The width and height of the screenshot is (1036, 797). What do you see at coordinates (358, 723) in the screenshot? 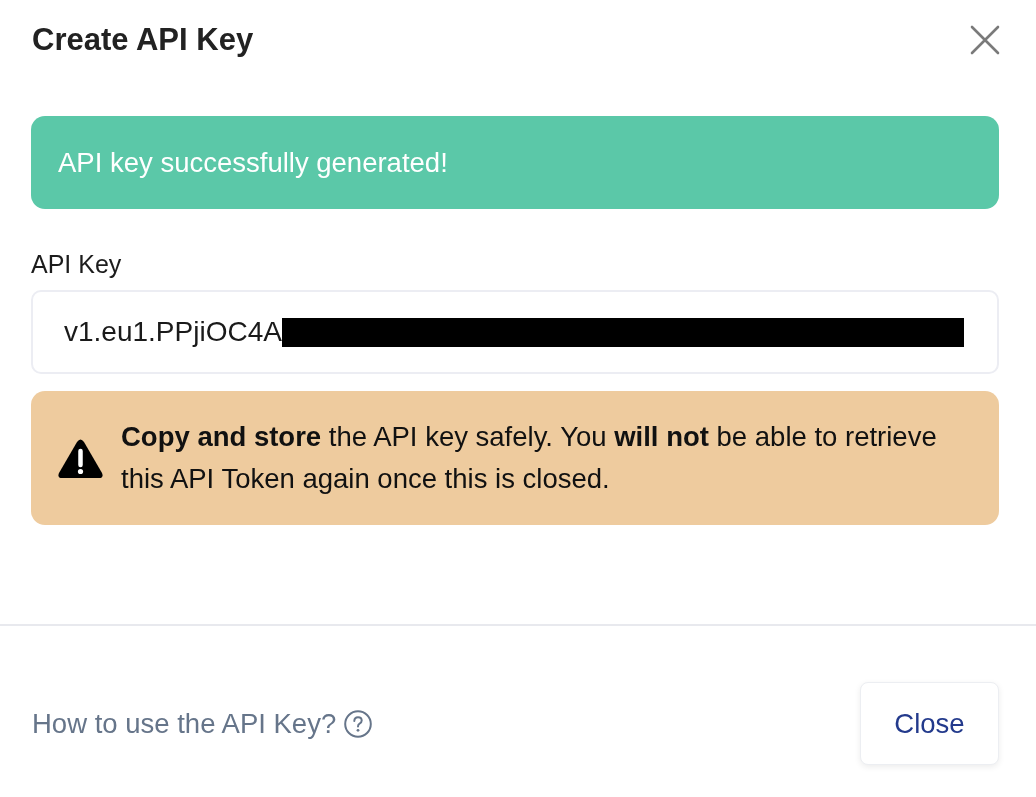
I see `help-icon` at bounding box center [358, 723].